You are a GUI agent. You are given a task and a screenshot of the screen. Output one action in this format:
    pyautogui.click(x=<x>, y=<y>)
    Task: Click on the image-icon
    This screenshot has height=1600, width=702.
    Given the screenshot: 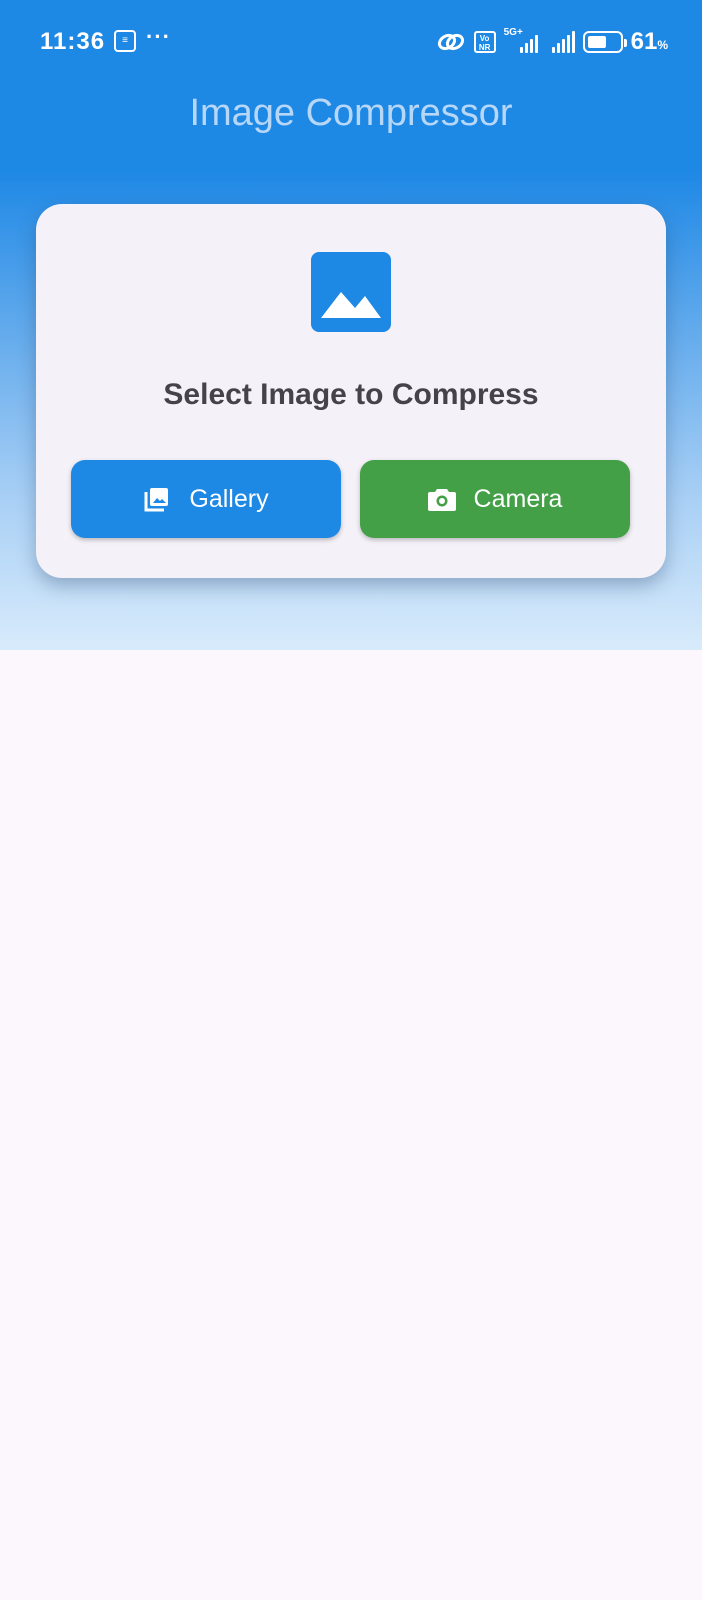 What is the action you would take?
    pyautogui.click(x=351, y=292)
    